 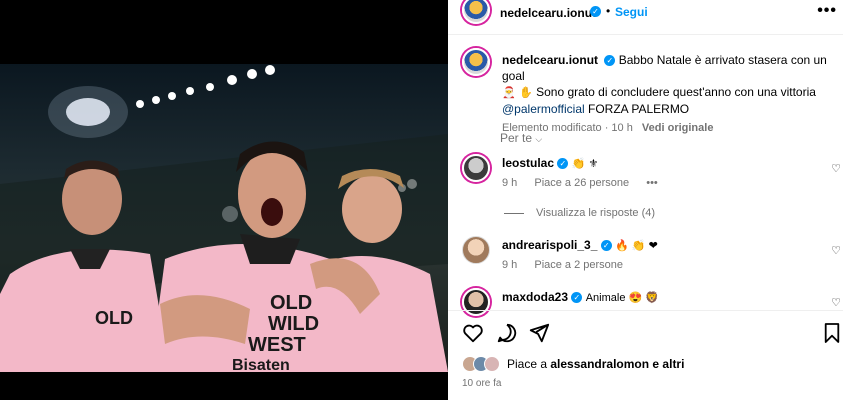 I want to click on likes-prefix: Piace a, so click(x=527, y=364).